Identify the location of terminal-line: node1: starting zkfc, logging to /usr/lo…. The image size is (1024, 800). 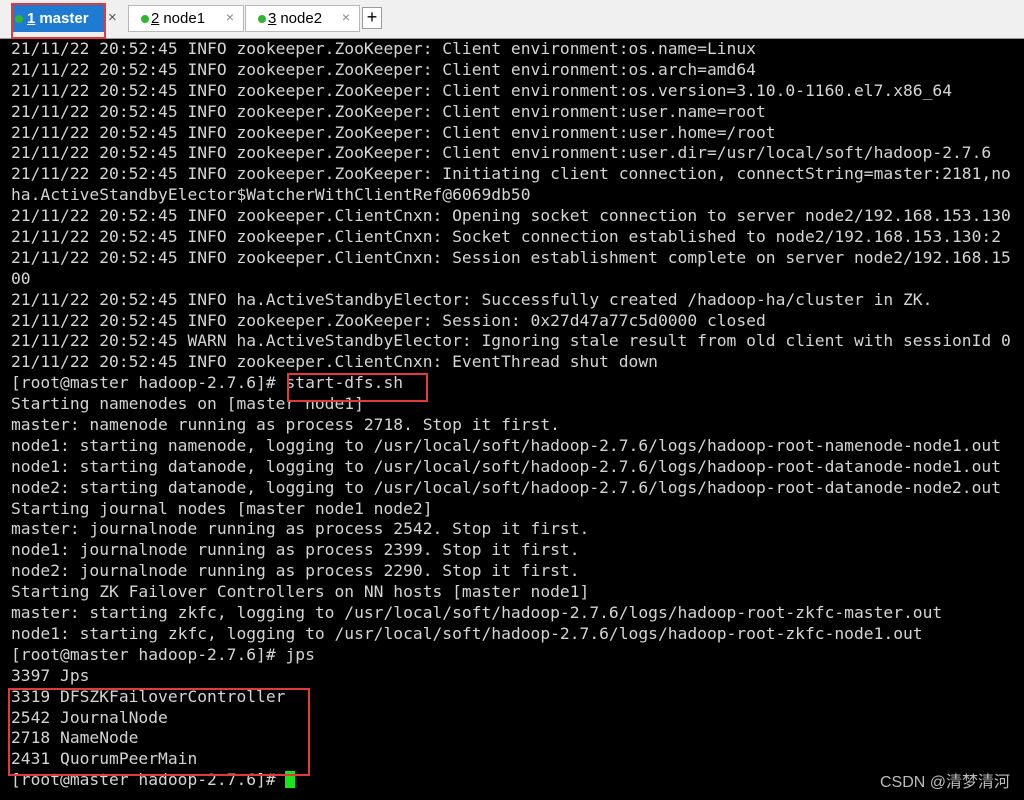
(467, 633).